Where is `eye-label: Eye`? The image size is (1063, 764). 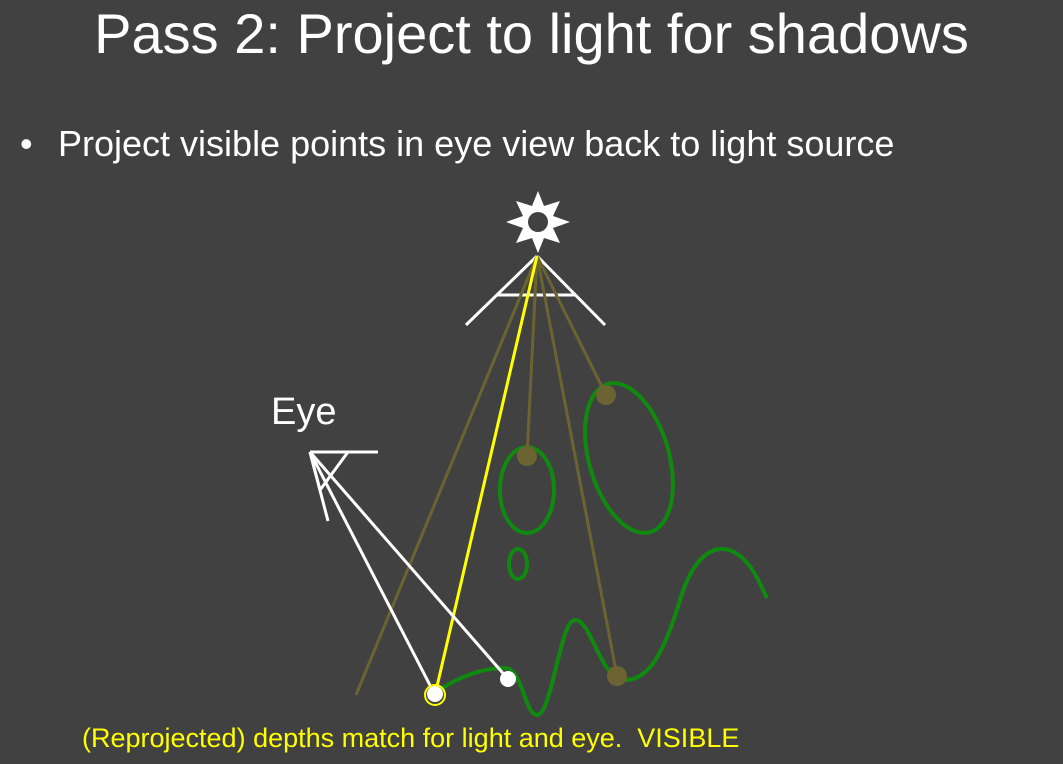 eye-label: Eye is located at coordinates (304, 412).